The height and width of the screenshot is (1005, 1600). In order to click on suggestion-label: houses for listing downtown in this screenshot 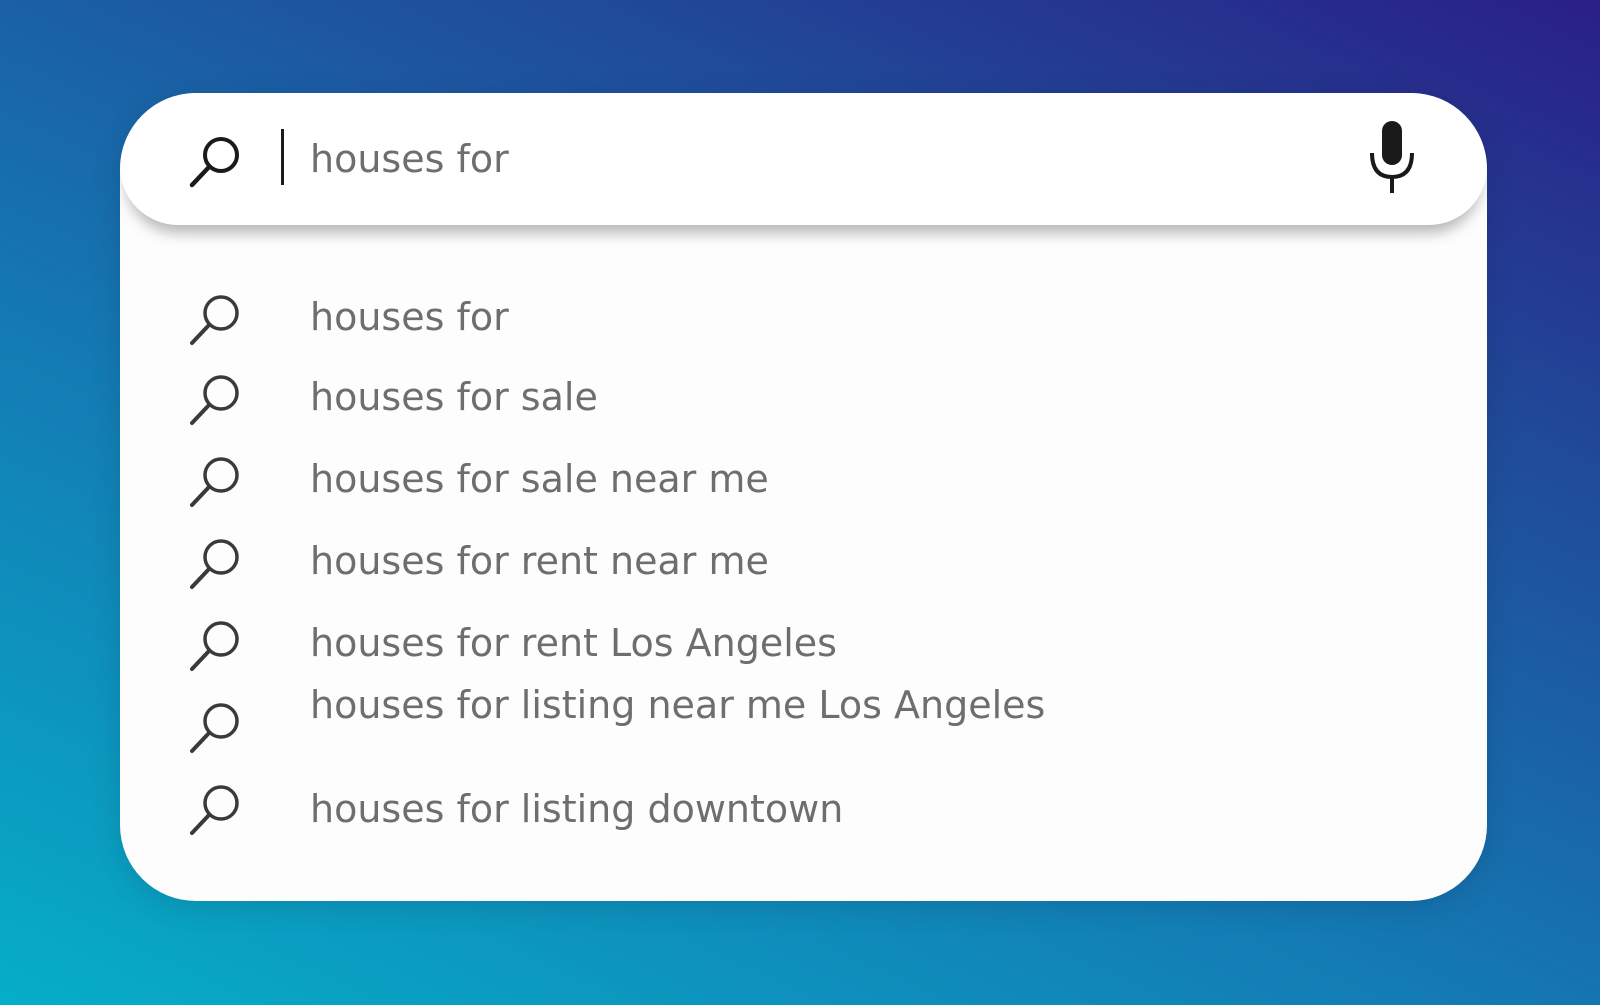, I will do `click(577, 809)`.